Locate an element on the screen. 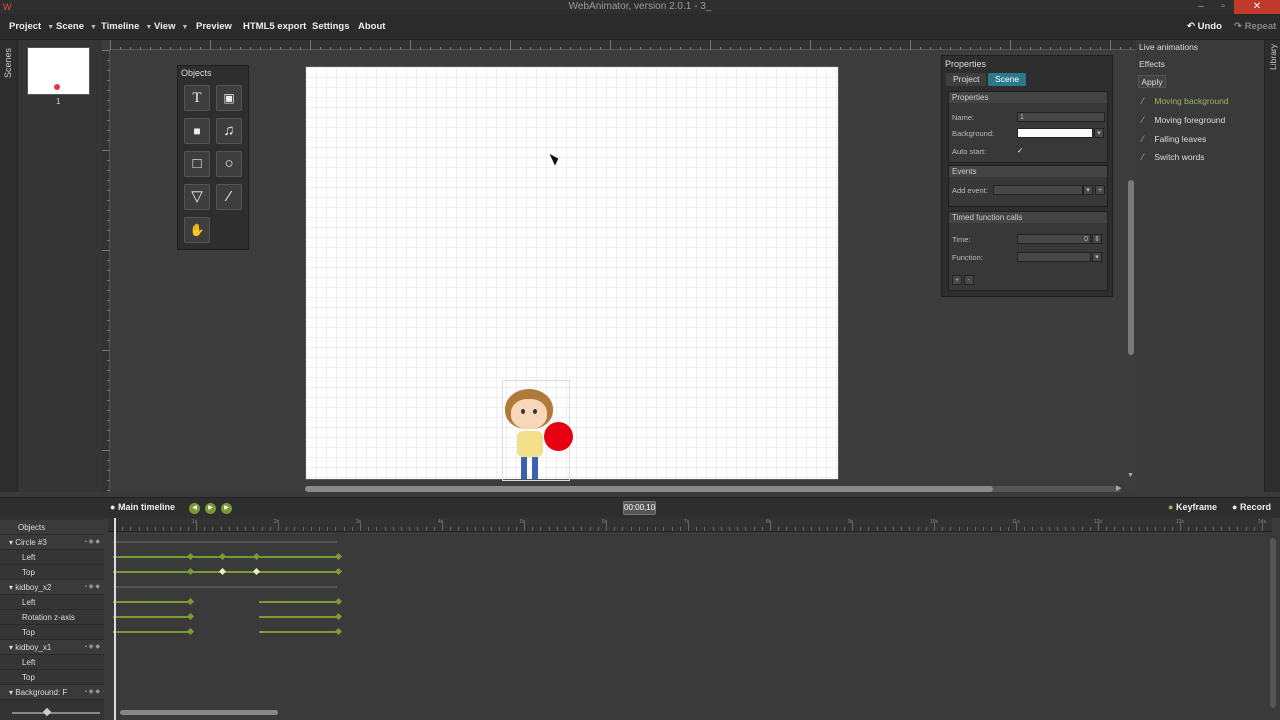 The image size is (1280, 720). menu-preview: Preview is located at coordinates (214, 27).